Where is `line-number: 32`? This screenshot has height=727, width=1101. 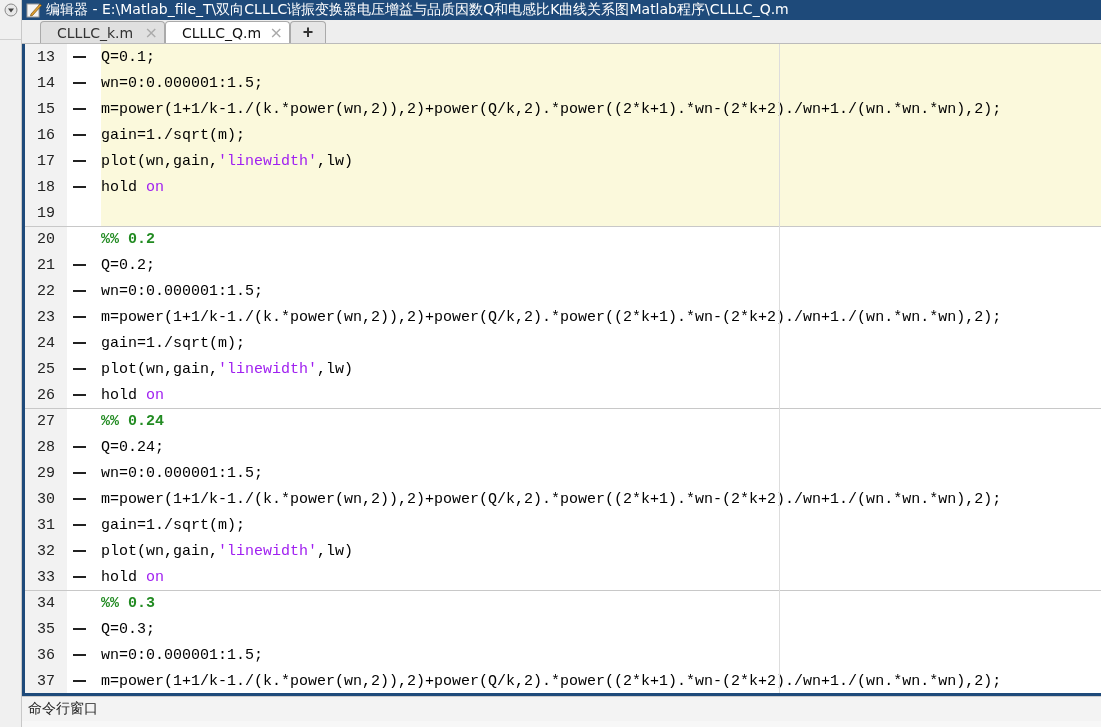 line-number: 32 is located at coordinates (46, 551).